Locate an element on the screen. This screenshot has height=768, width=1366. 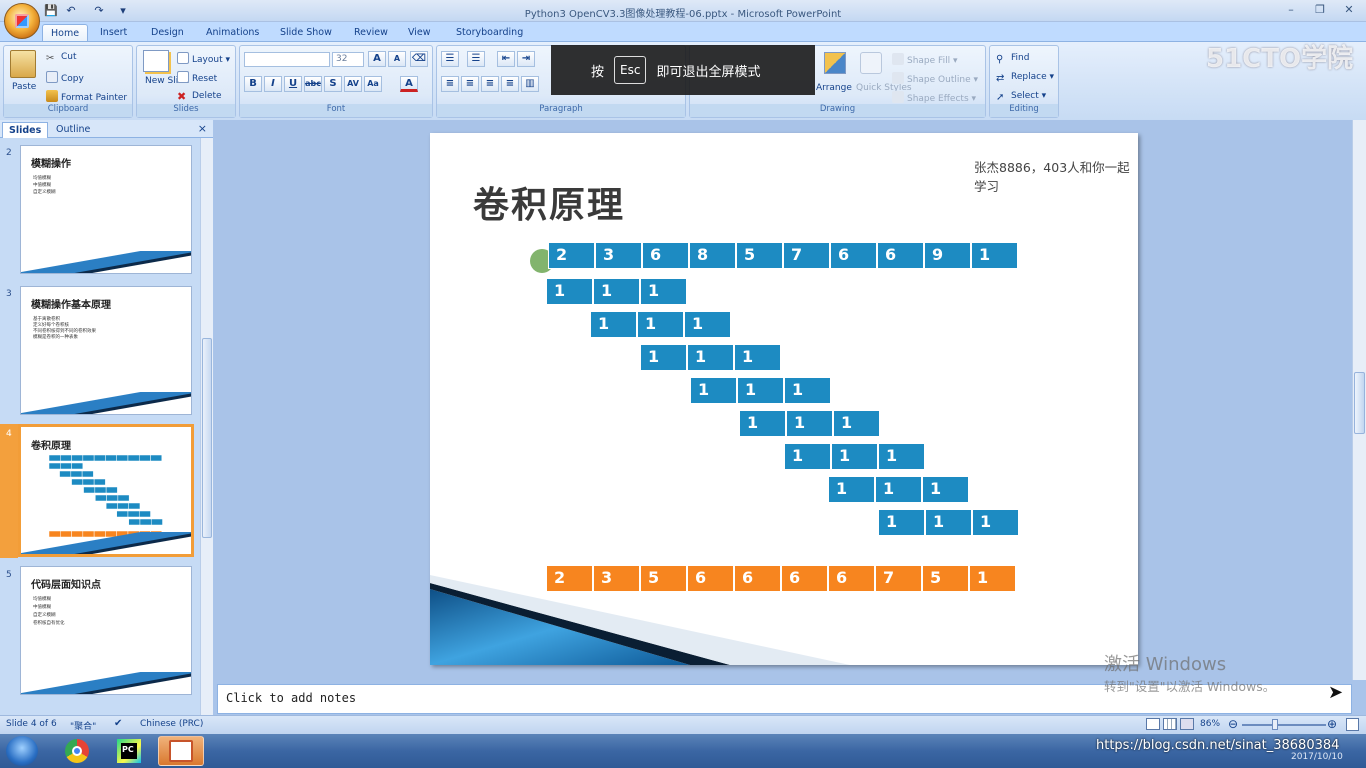
zoom-in-icon: ⊕ is located at coordinates (1332, 724).